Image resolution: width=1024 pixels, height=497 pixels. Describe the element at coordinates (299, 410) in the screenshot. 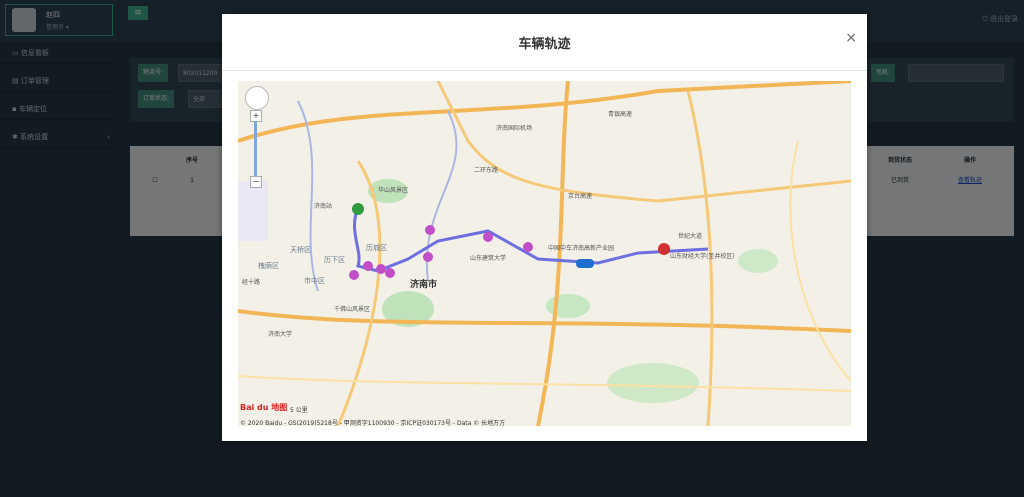

I see `map-scale: 5 公里` at that location.